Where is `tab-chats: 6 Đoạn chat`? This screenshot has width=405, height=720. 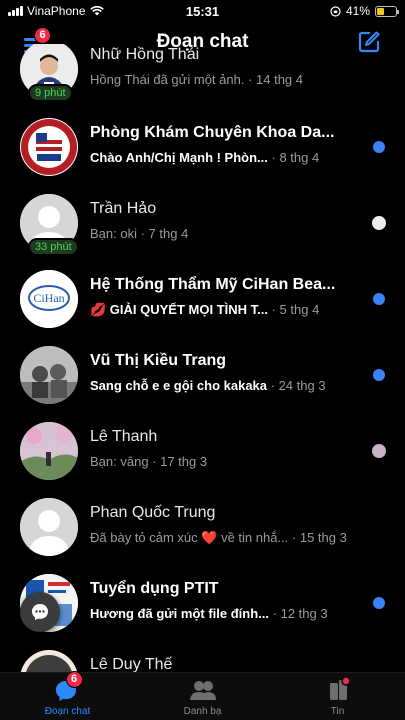 tab-chats: 6 Đoạn chat is located at coordinates (67, 695).